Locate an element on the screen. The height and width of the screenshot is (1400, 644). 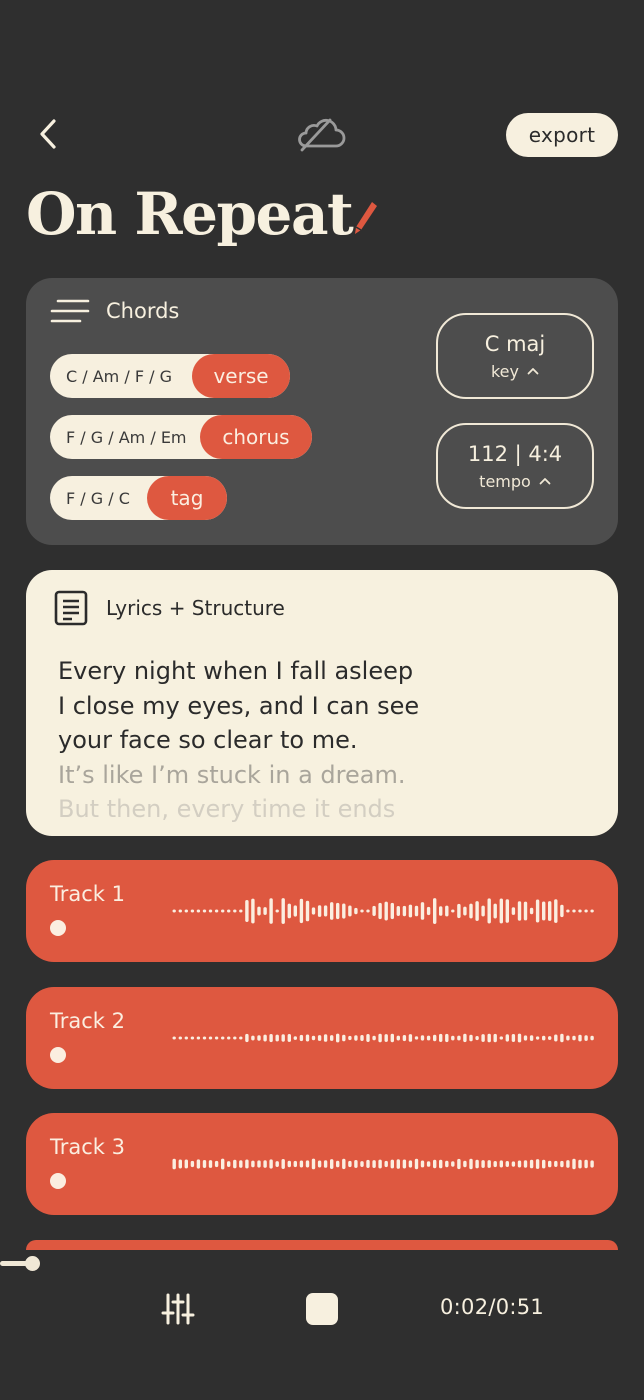
track-4-partial is located at coordinates (322, 1245).